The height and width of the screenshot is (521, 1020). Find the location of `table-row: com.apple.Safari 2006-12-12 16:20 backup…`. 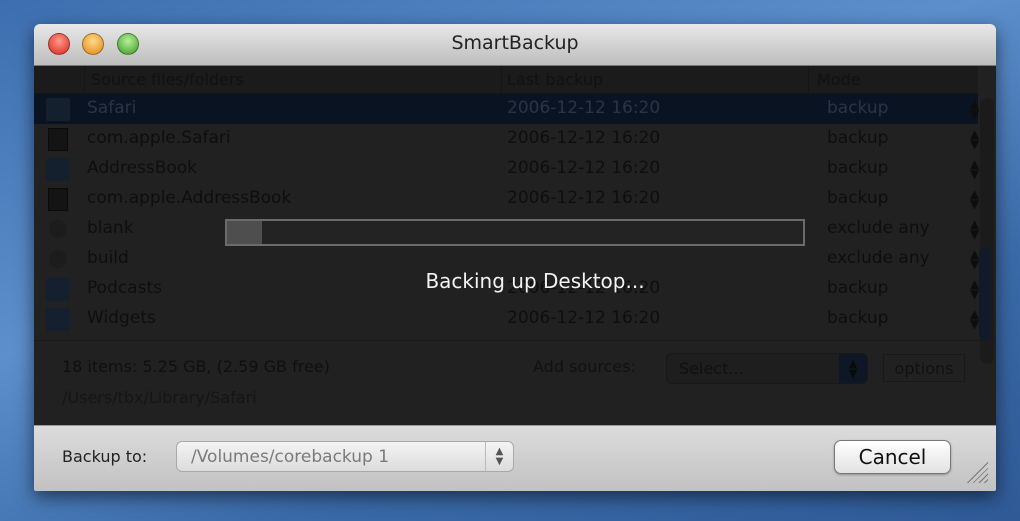

table-row: com.apple.Safari 2006-12-12 16:20 backup… is located at coordinates (506, 139).